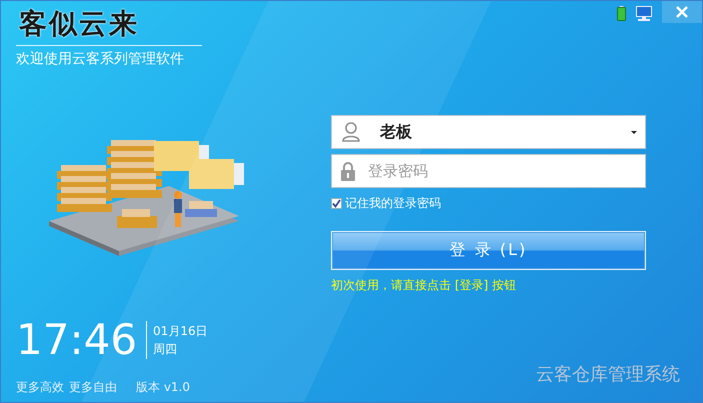  I want to click on hint-text: 初次使用，请直接点击 [登录] 按钮, so click(424, 285).